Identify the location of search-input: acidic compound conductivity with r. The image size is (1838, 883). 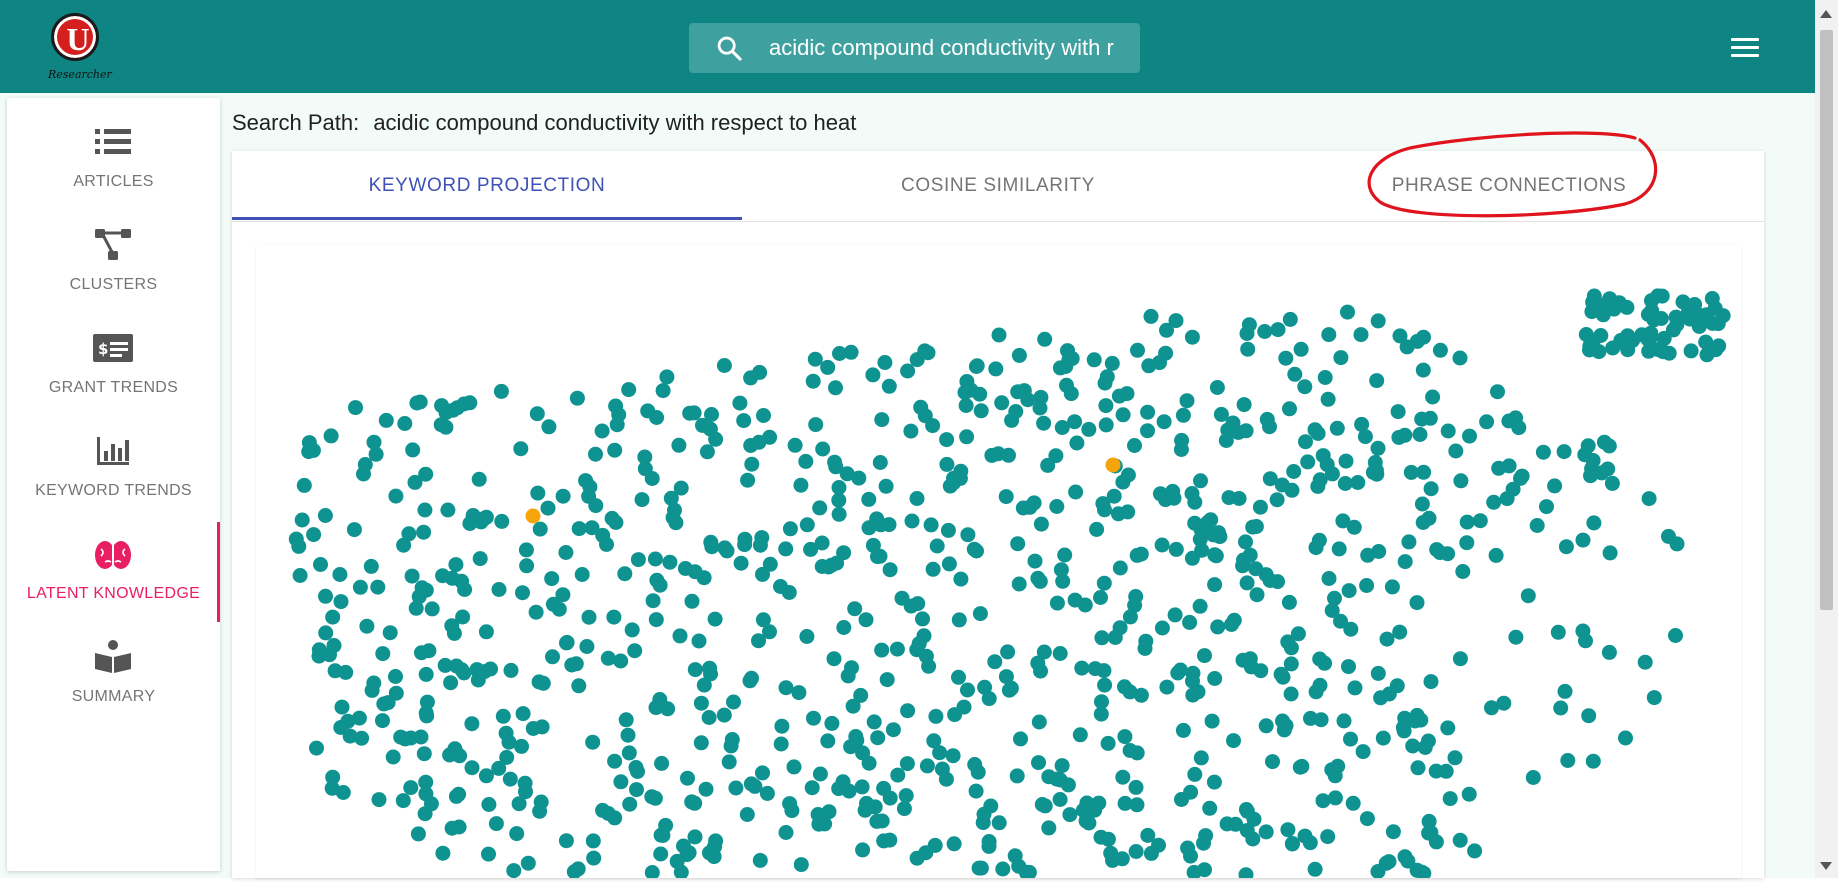
(954, 48).